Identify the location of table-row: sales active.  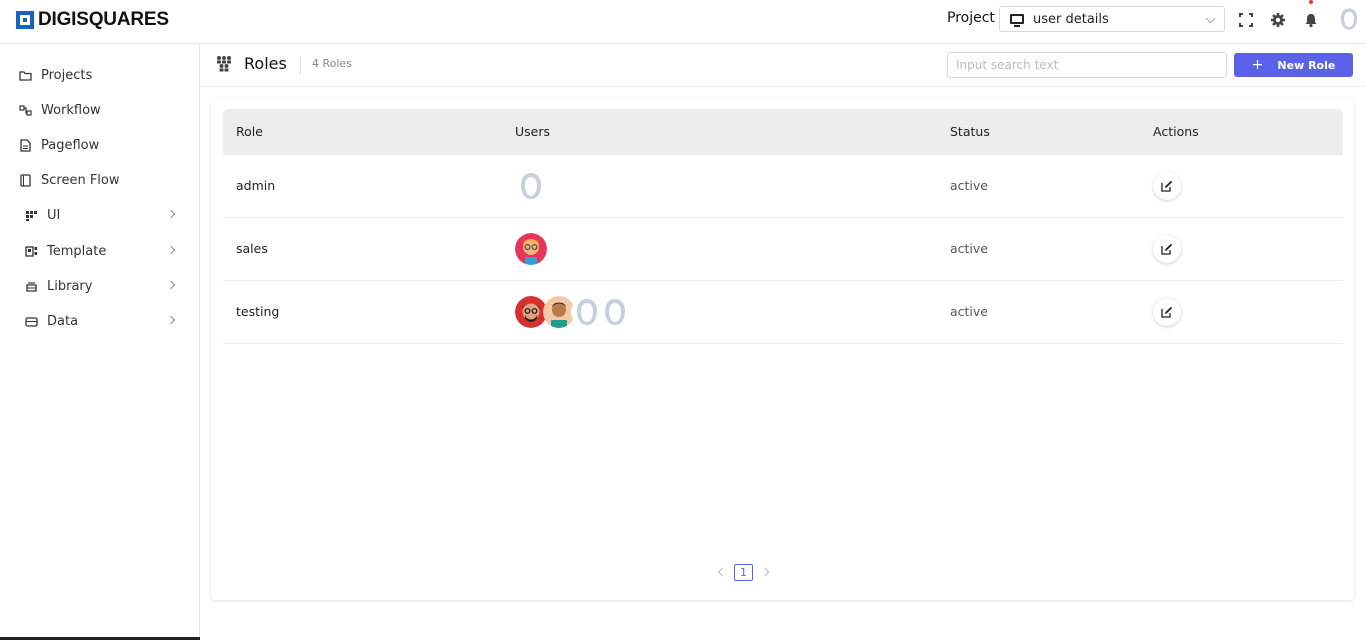
(783, 249).